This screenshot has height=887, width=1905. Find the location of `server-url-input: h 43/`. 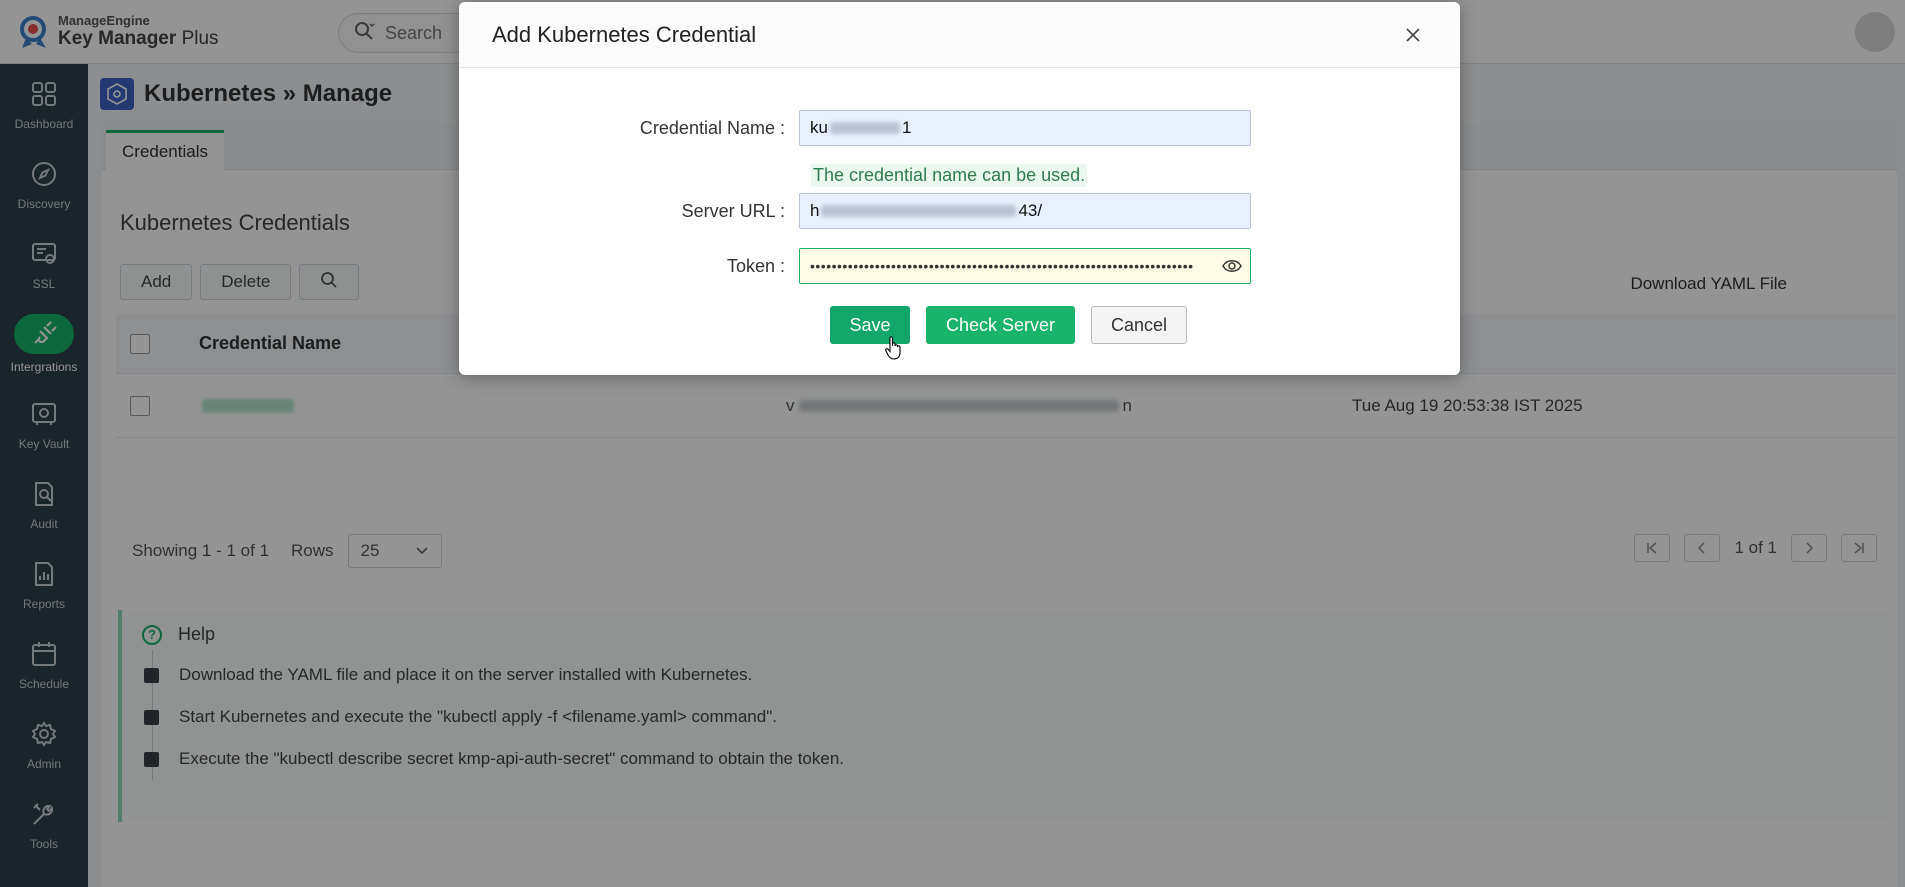

server-url-input: h 43/ is located at coordinates (1025, 211).